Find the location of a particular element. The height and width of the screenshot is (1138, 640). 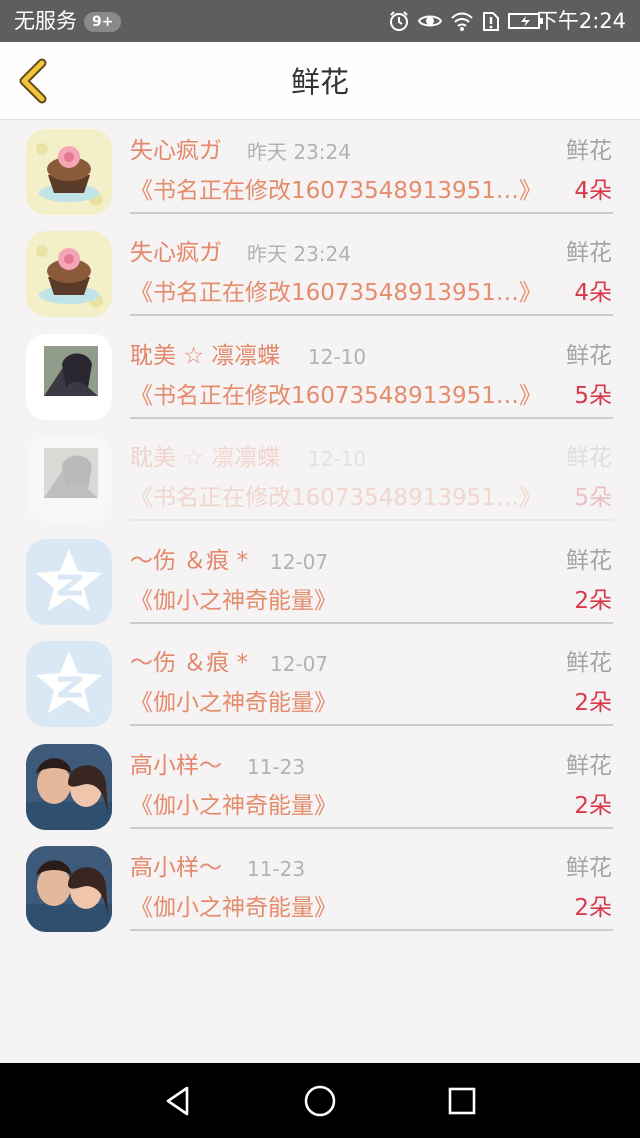

alarm-icon is located at coordinates (399, 21).